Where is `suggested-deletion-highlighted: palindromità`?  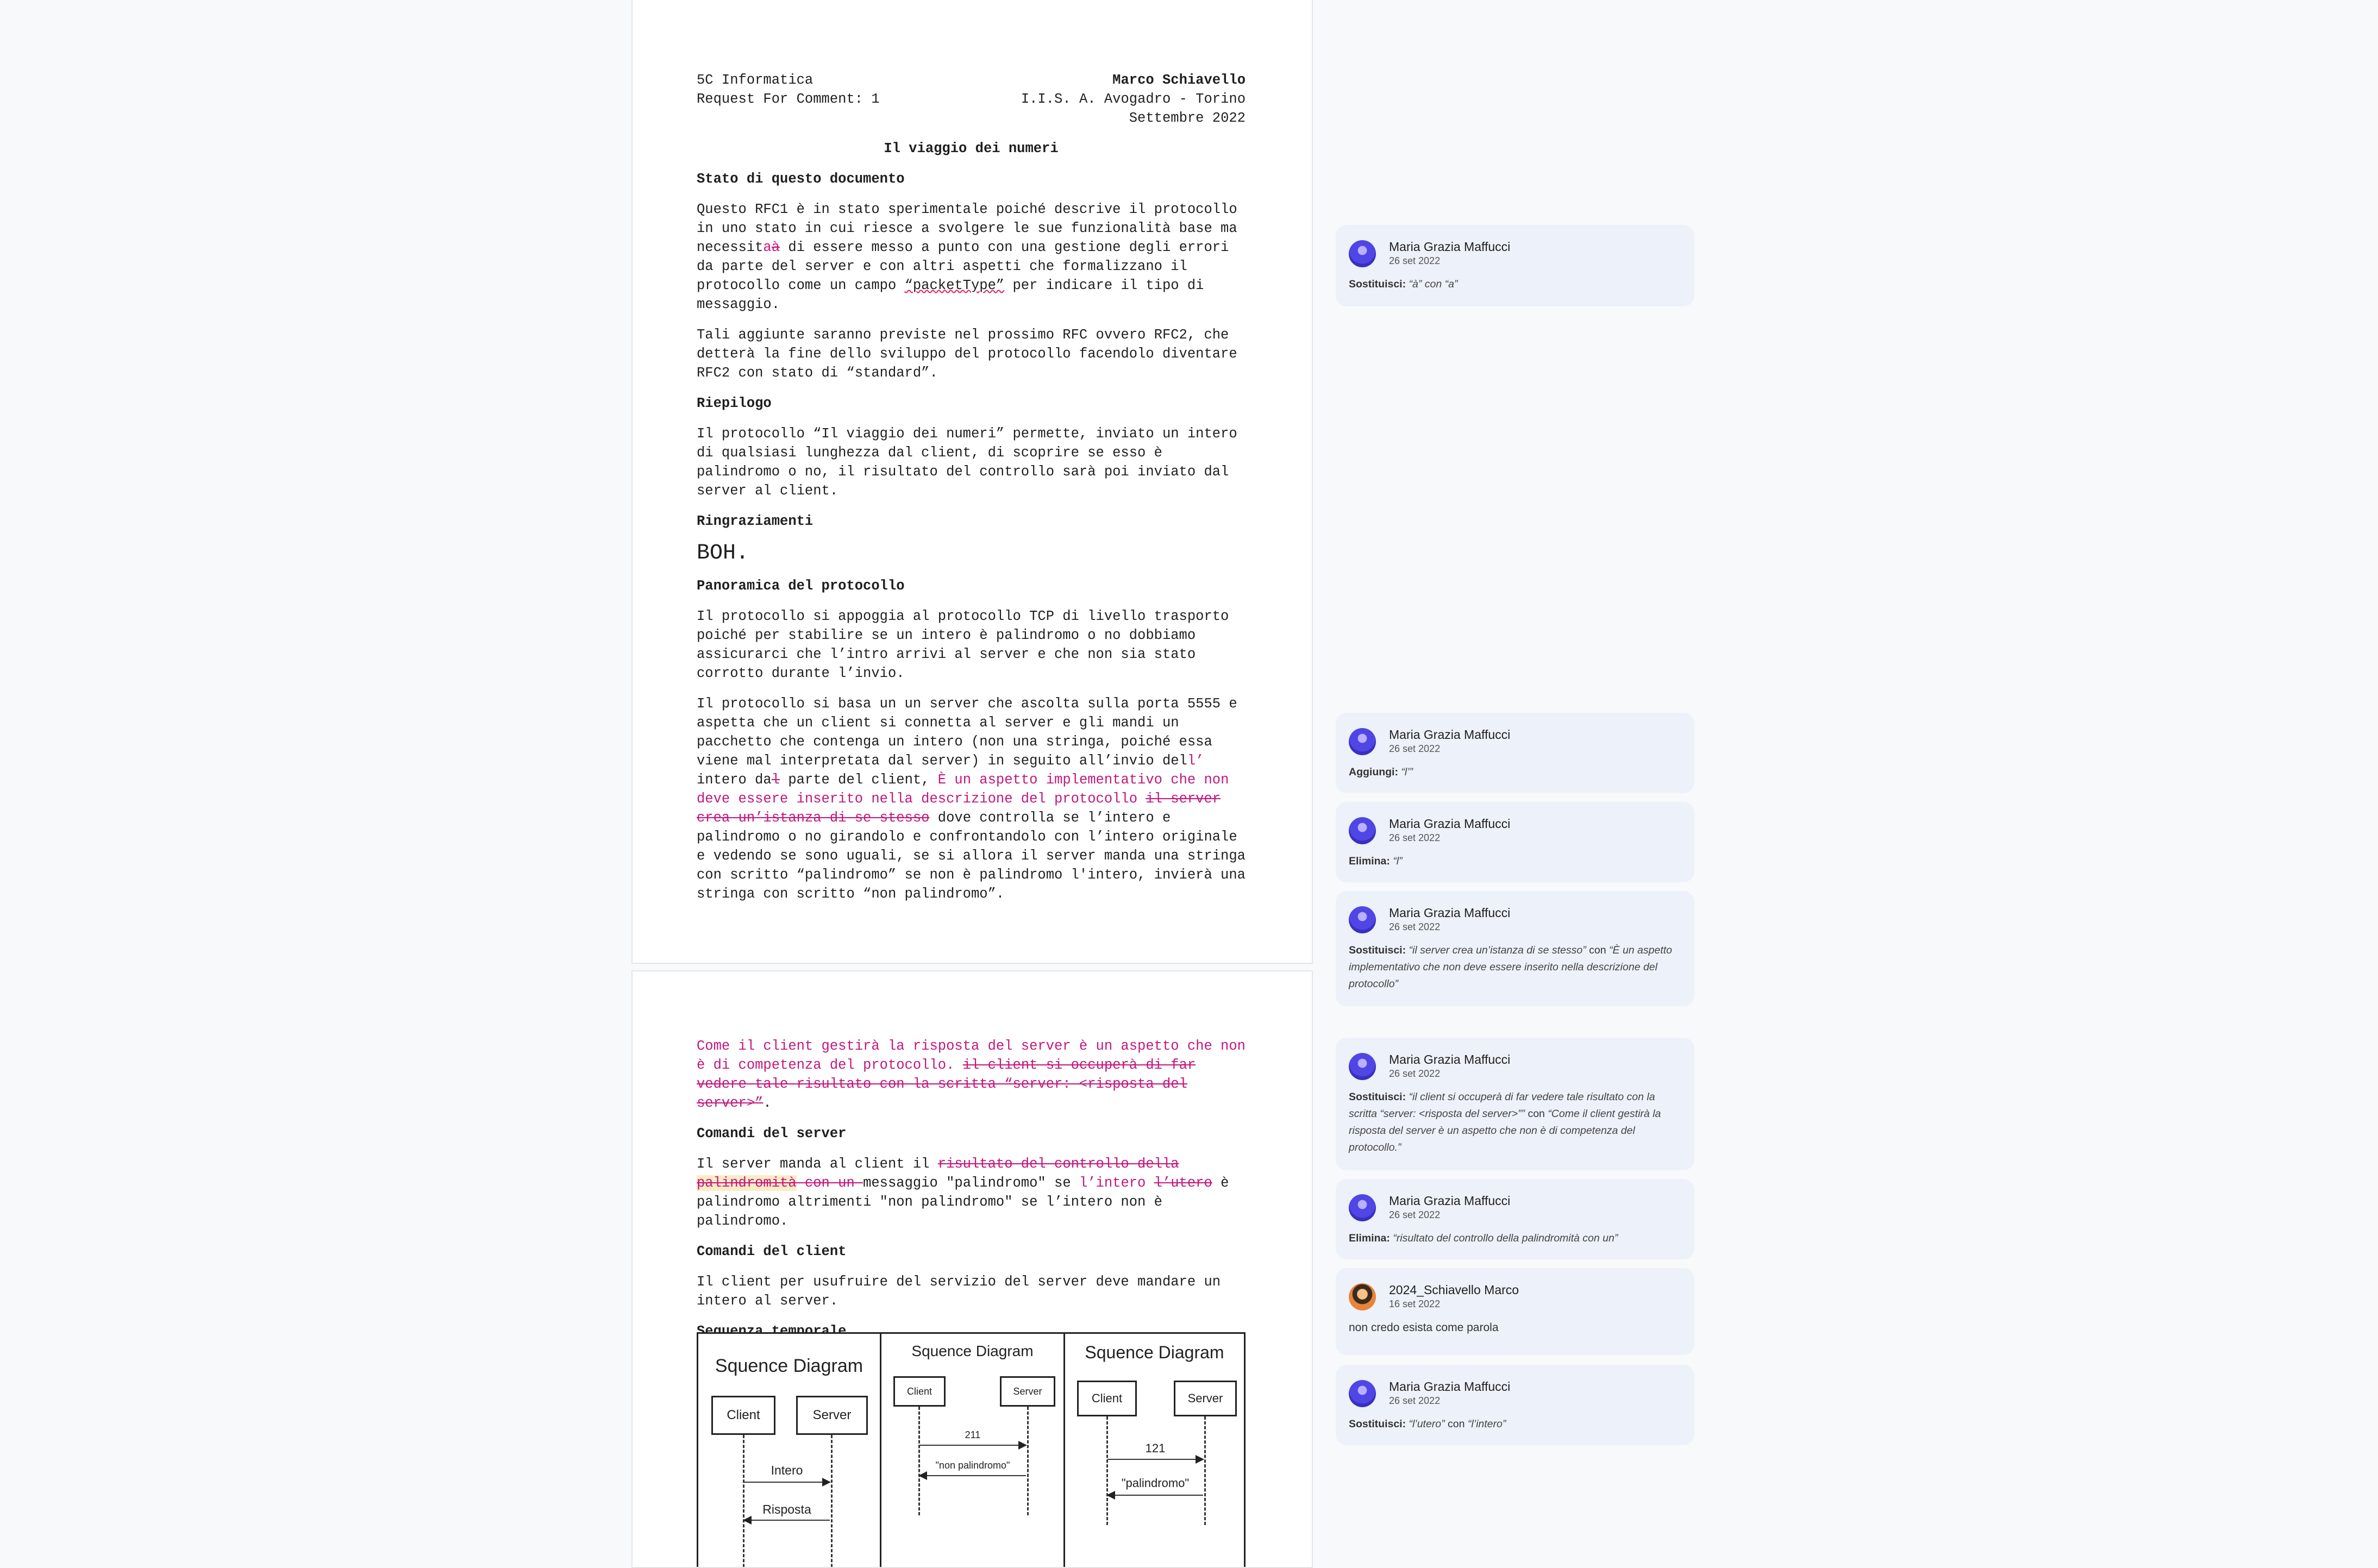
suggested-deletion-highlighted: palindromità is located at coordinates (747, 1183).